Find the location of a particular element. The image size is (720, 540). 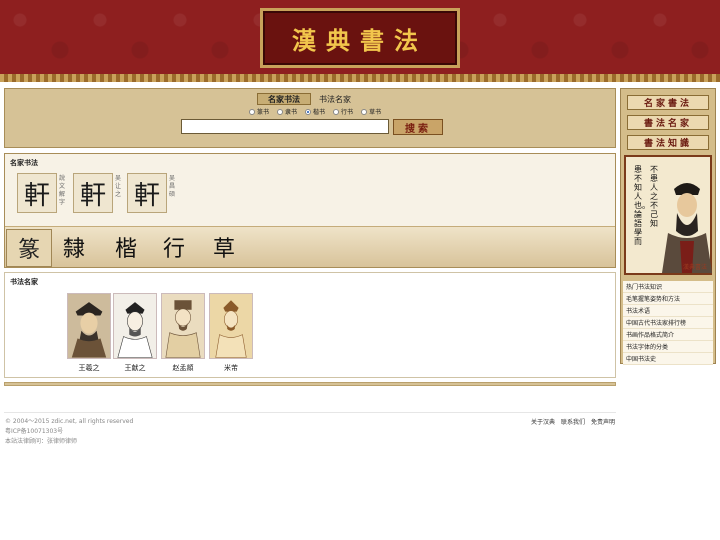

portrait-name: 米芾 is located at coordinates (231, 368).